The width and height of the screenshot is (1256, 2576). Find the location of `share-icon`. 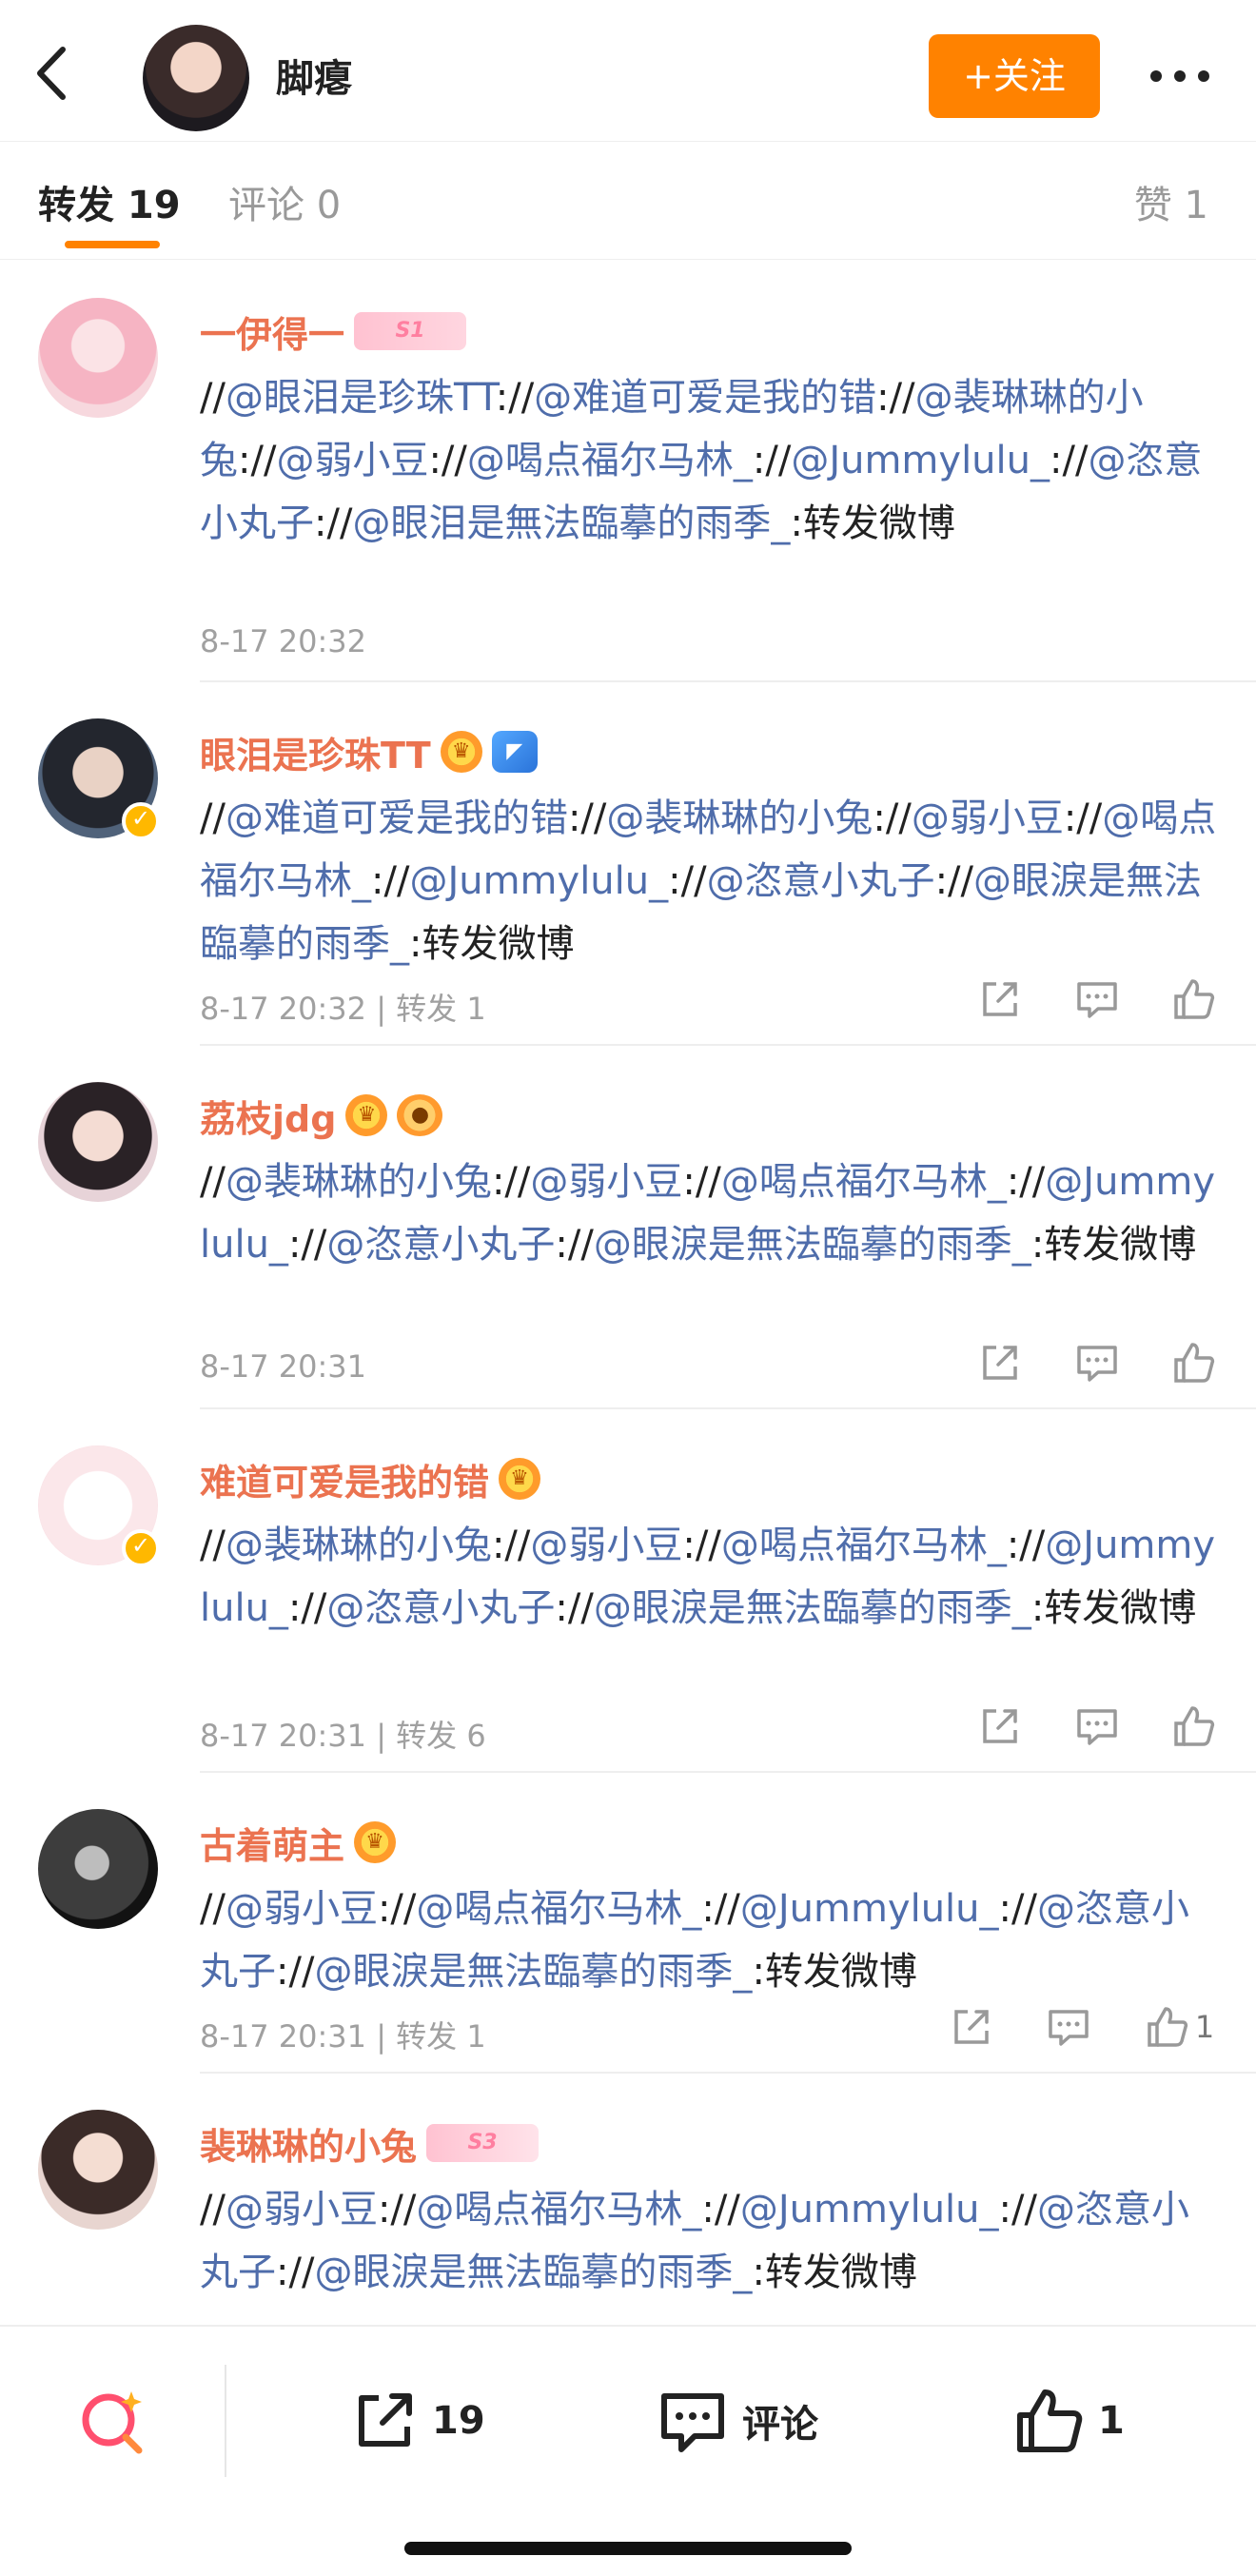

share-icon is located at coordinates (1000, 1726).